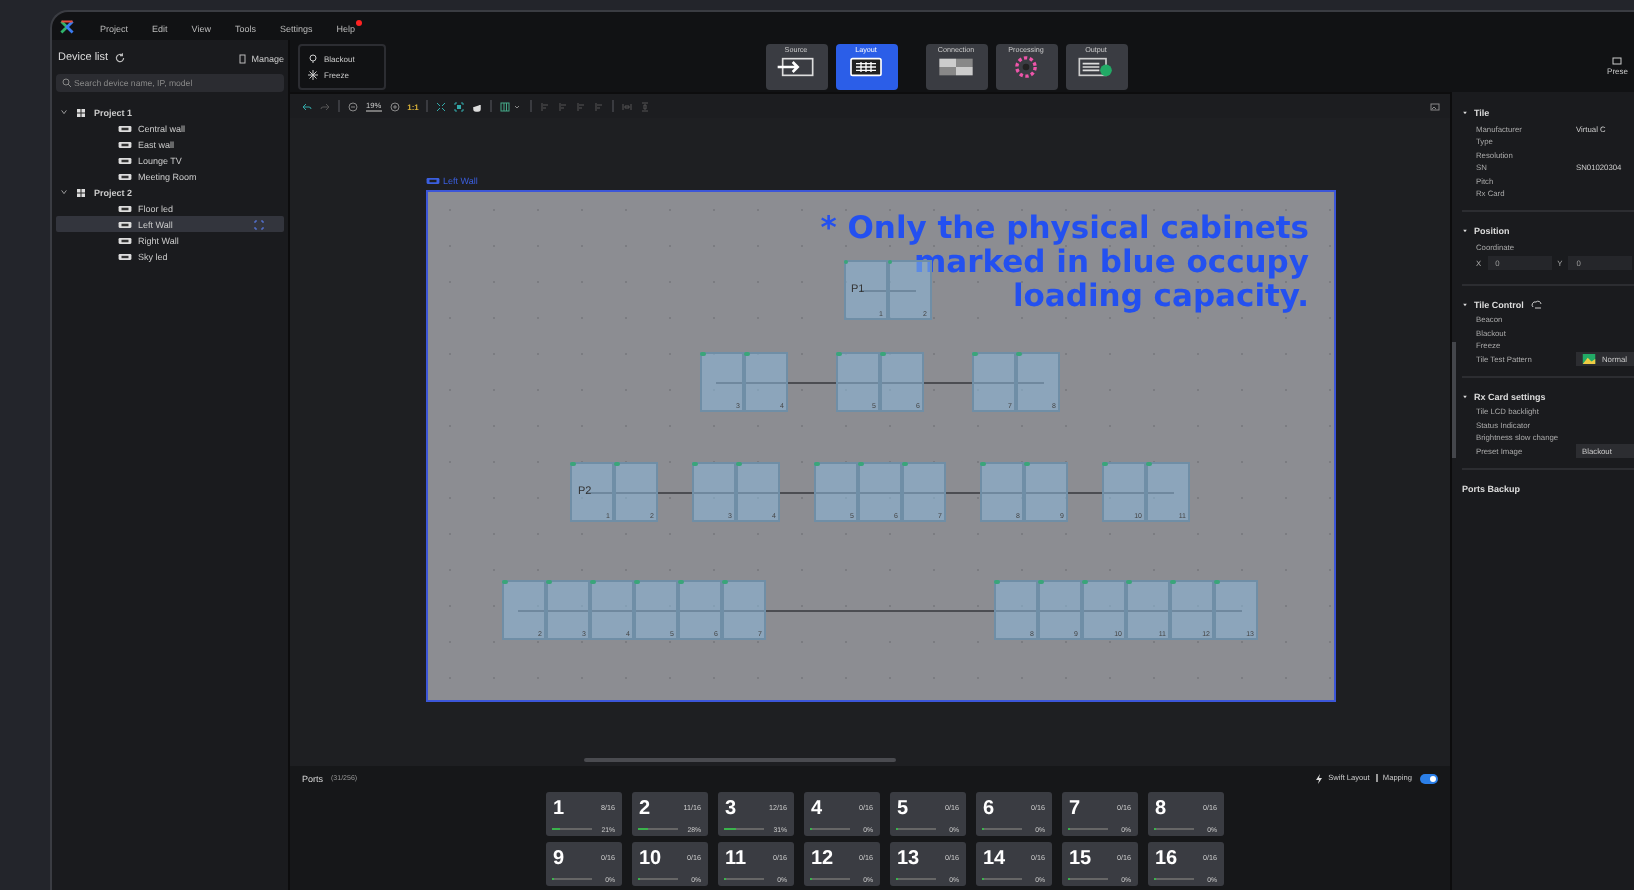 This screenshot has width=1634, height=890. Describe the element at coordinates (1536, 304) in the screenshot. I see `sync-icon` at that location.